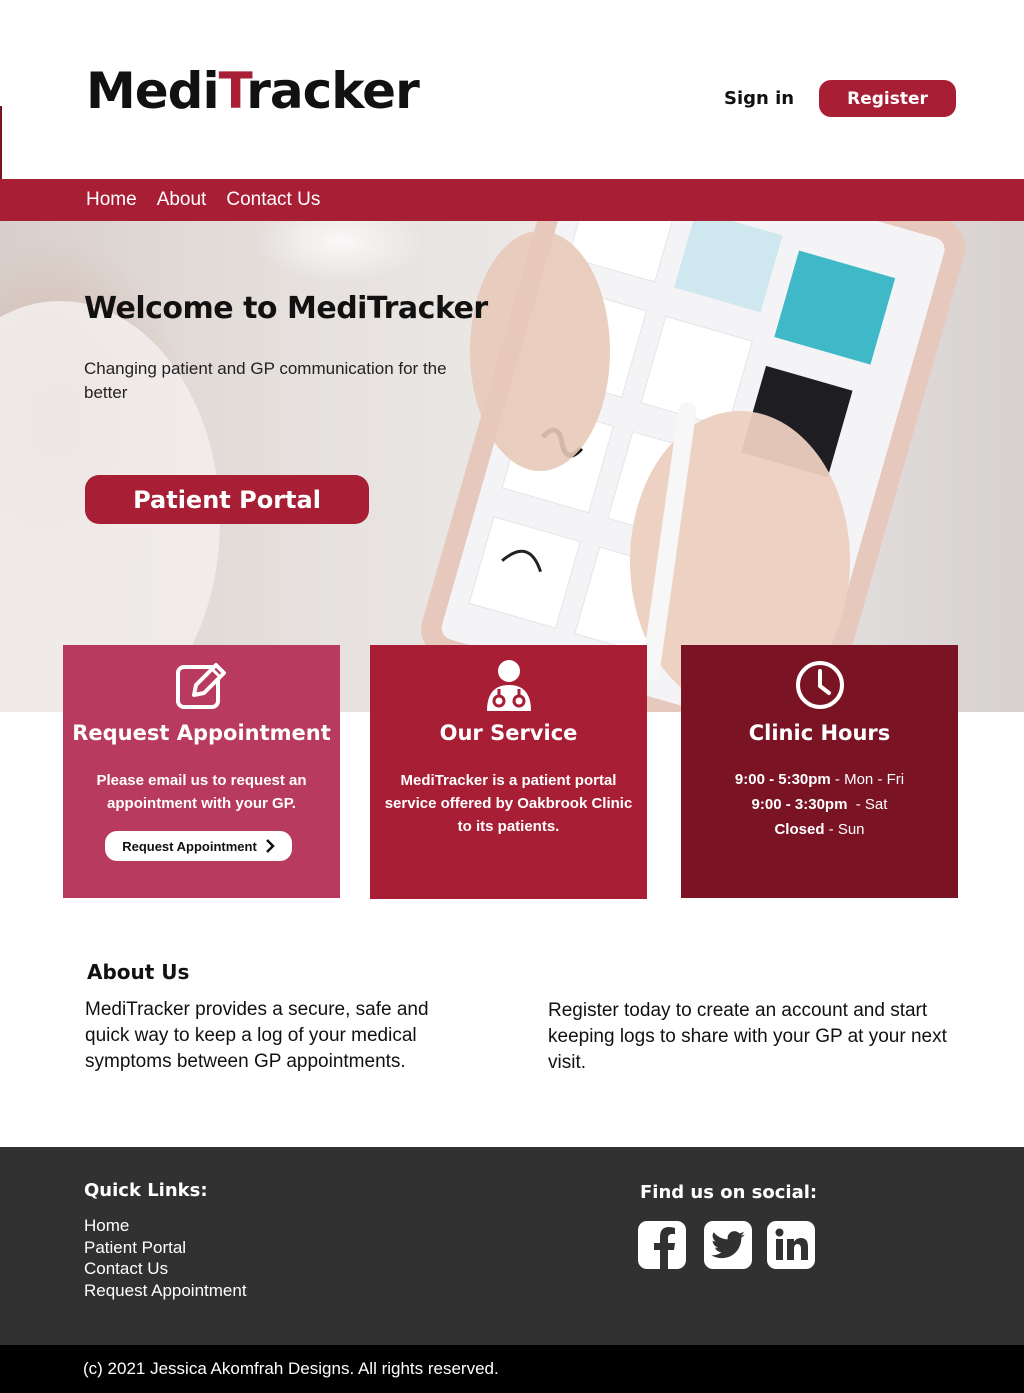 Image resolution: width=1024 pixels, height=1393 pixels. I want to click on hours-days: - Mon - Fri, so click(867, 779).